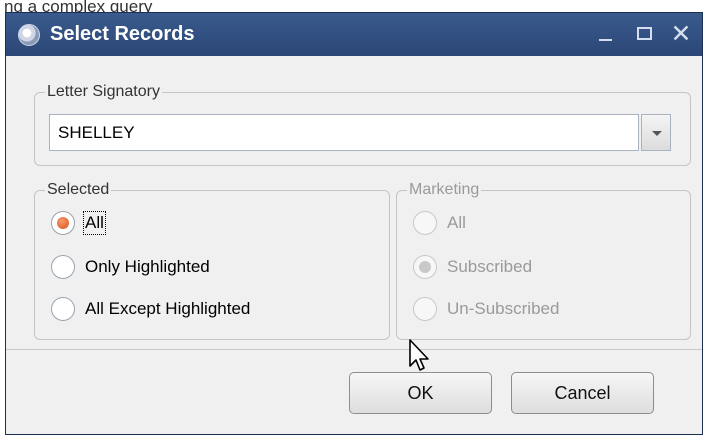 The image size is (709, 439). I want to click on background-caption: ng a complex query, so click(78, 6).